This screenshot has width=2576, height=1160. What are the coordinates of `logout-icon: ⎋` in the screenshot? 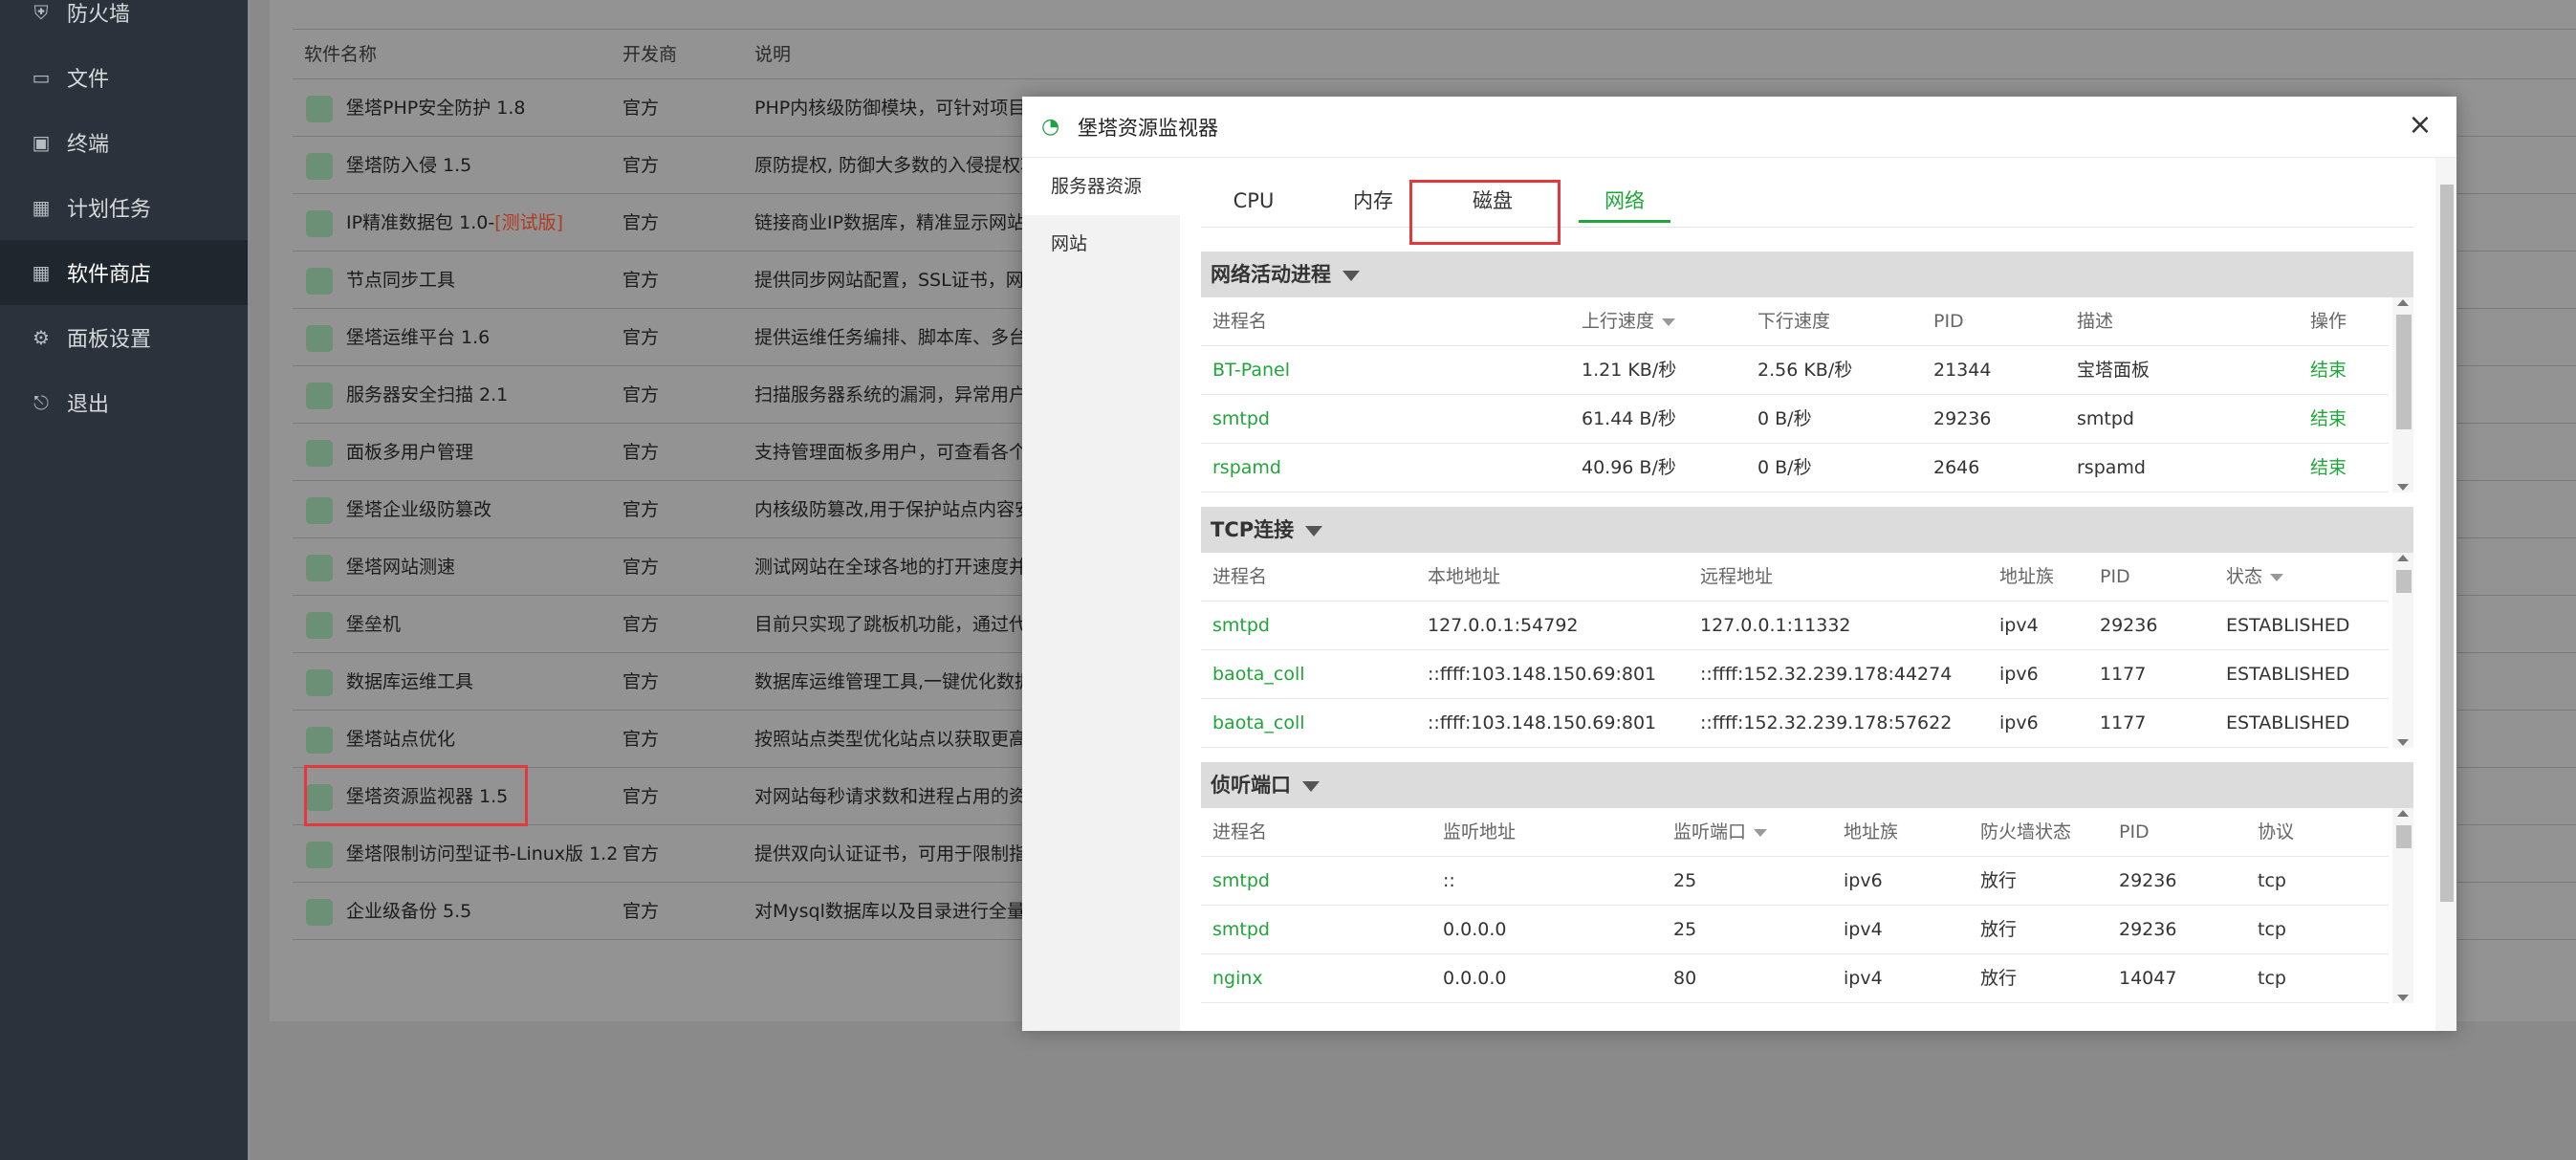 It's located at (41, 402).